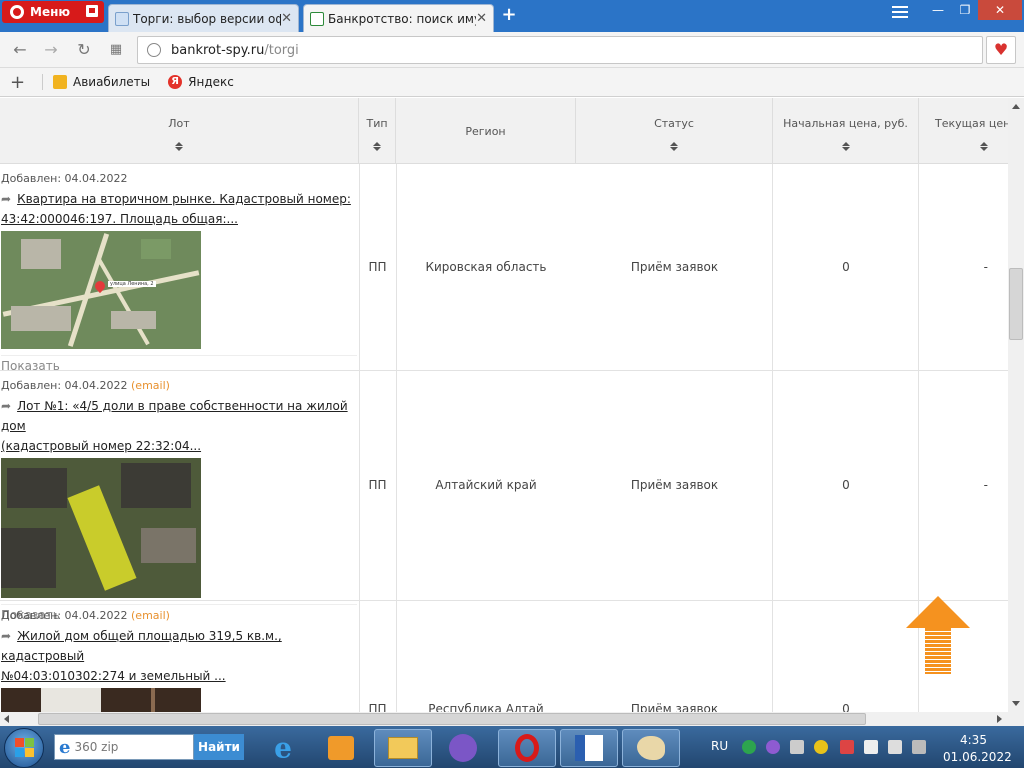 This screenshot has width=1024, height=768. I want to click on horizontal-scrollbar, so click(504, 719).